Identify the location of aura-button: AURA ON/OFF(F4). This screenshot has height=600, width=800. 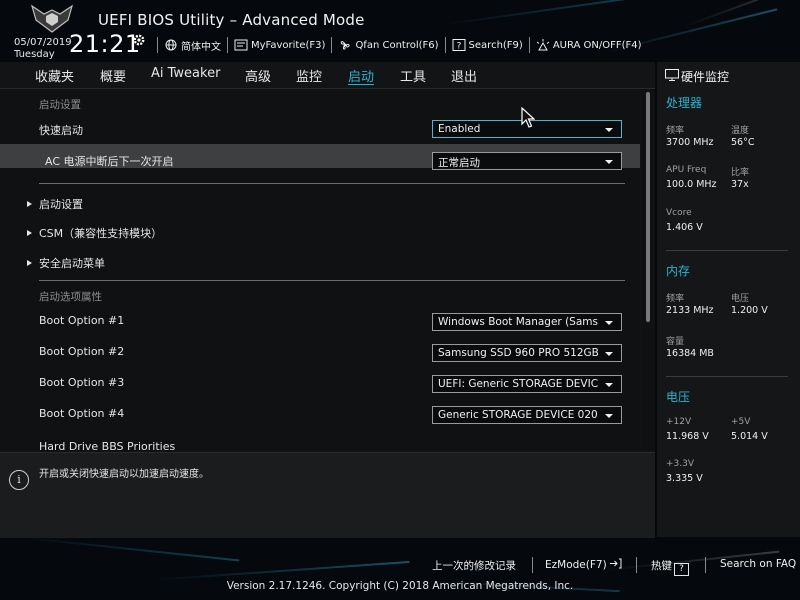
(588, 45).